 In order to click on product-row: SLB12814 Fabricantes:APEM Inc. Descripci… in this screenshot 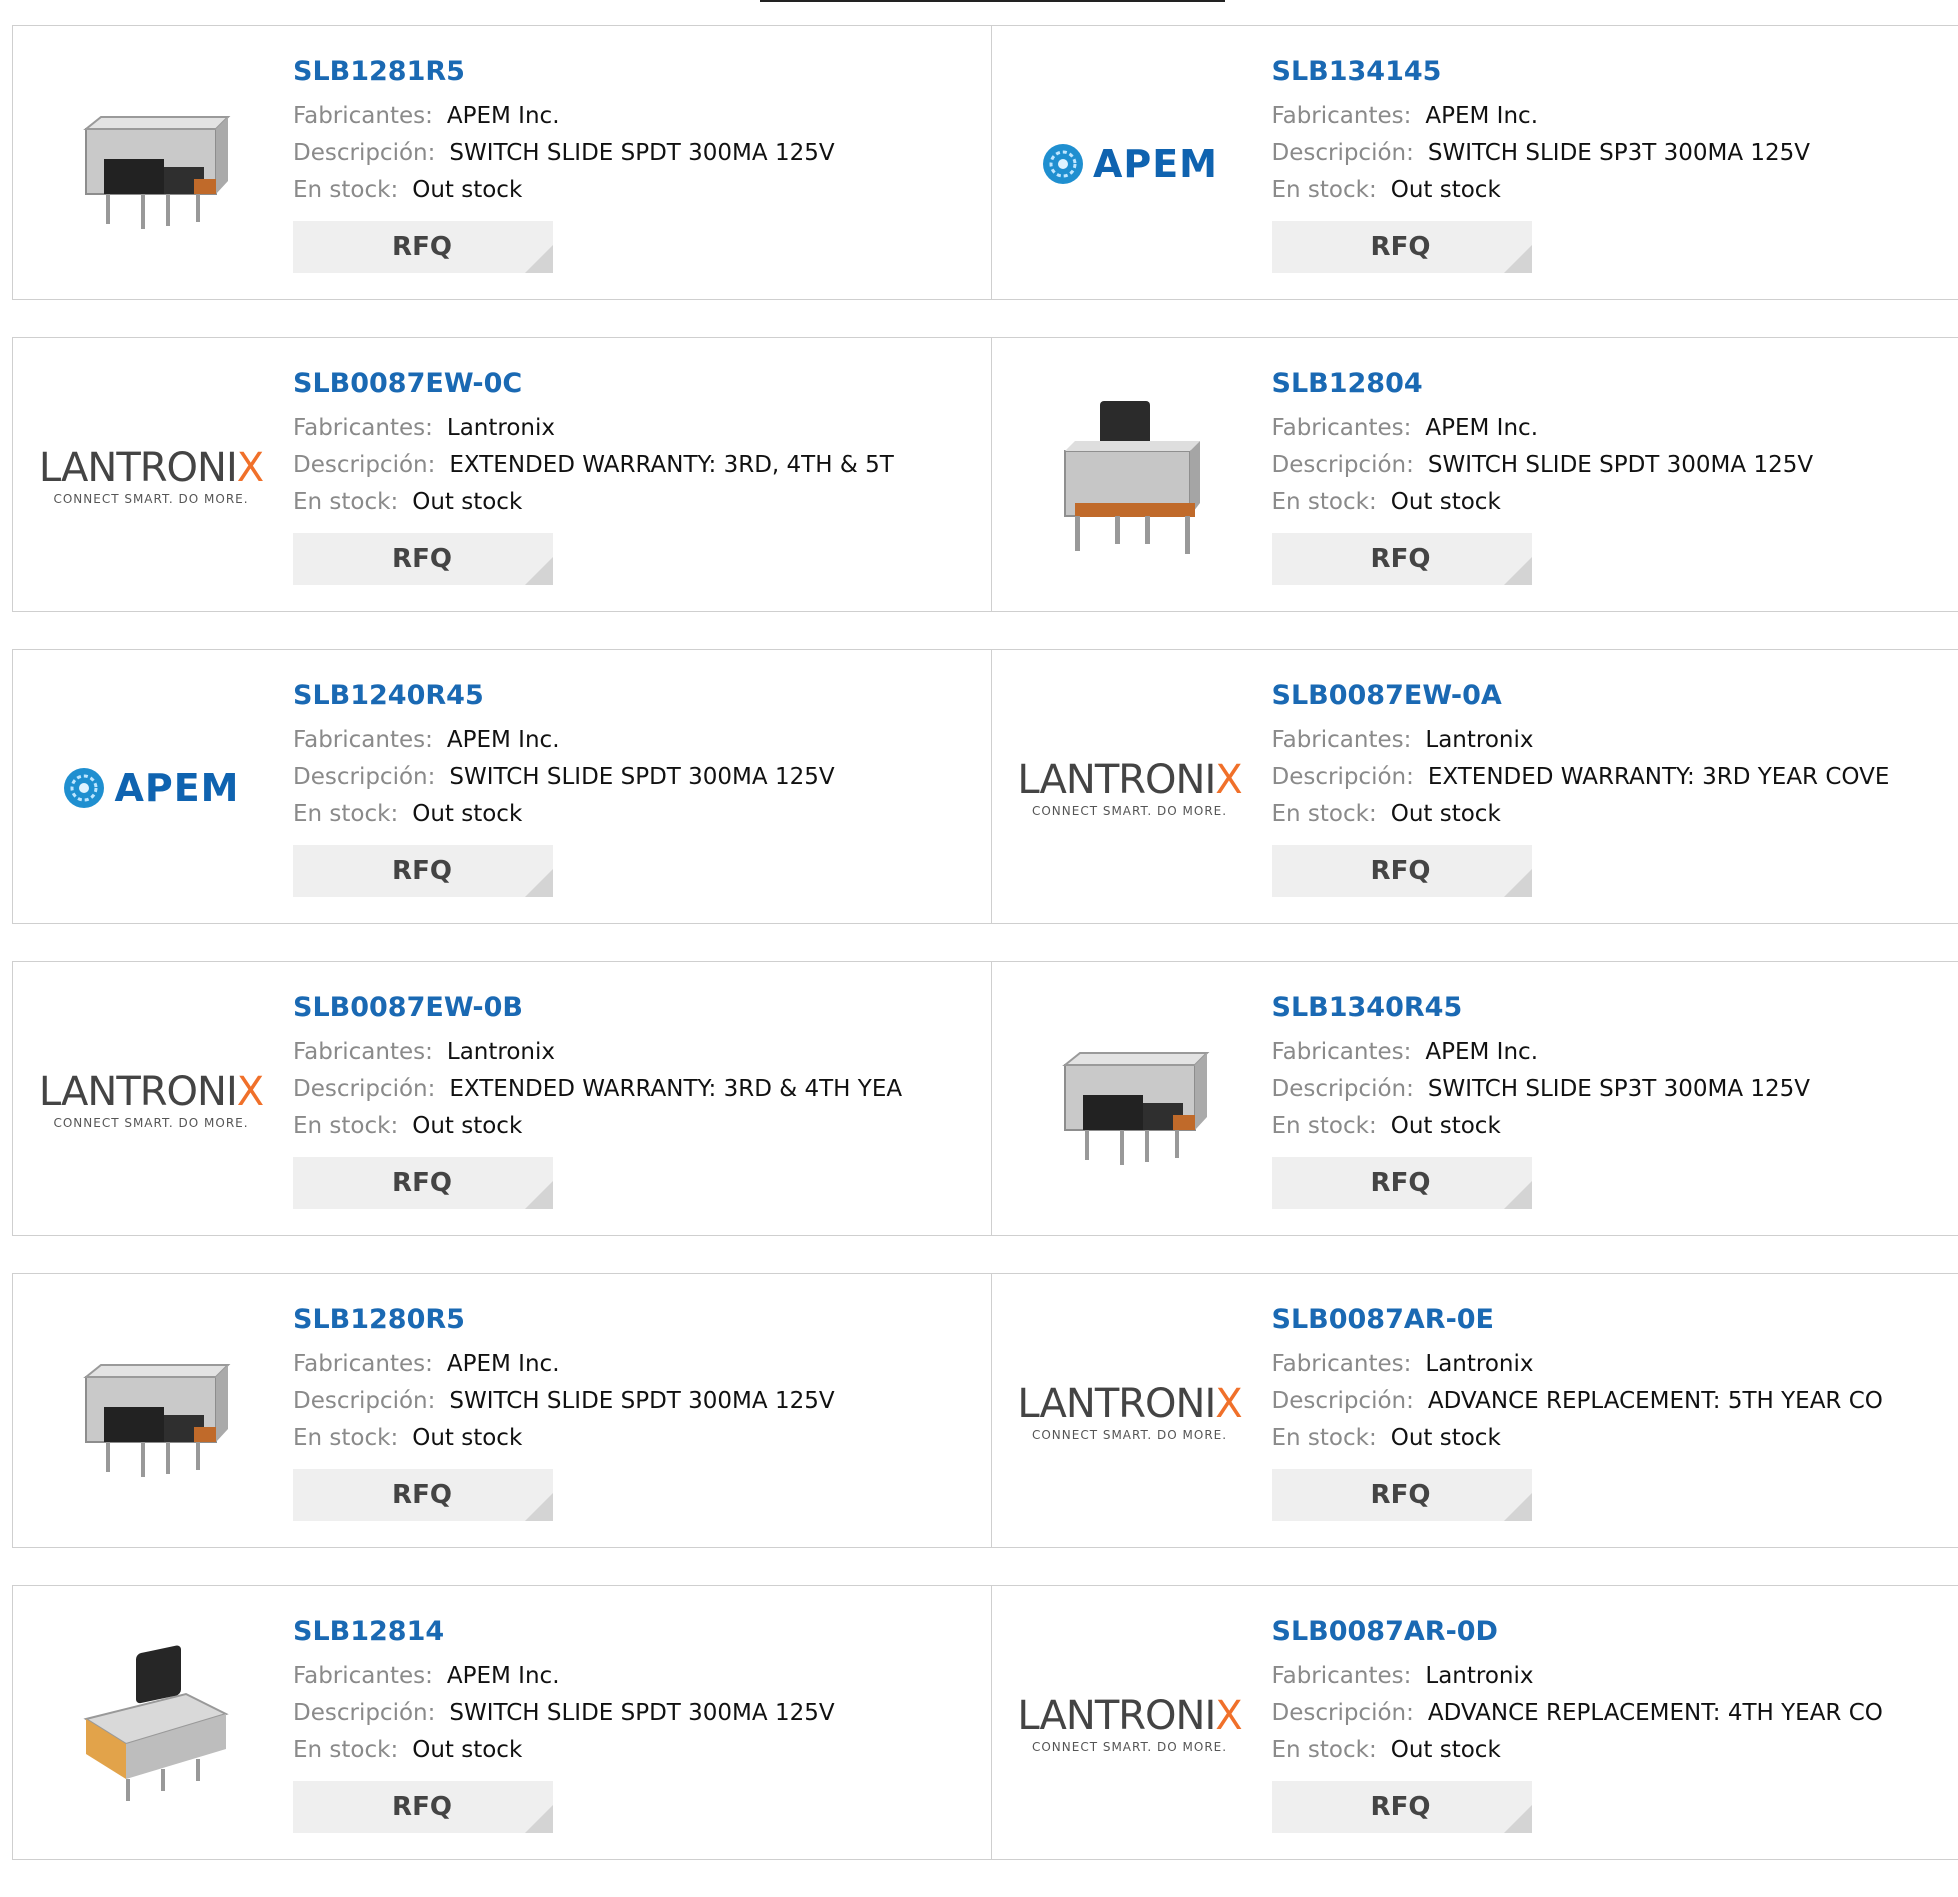, I will do `click(985, 1722)`.